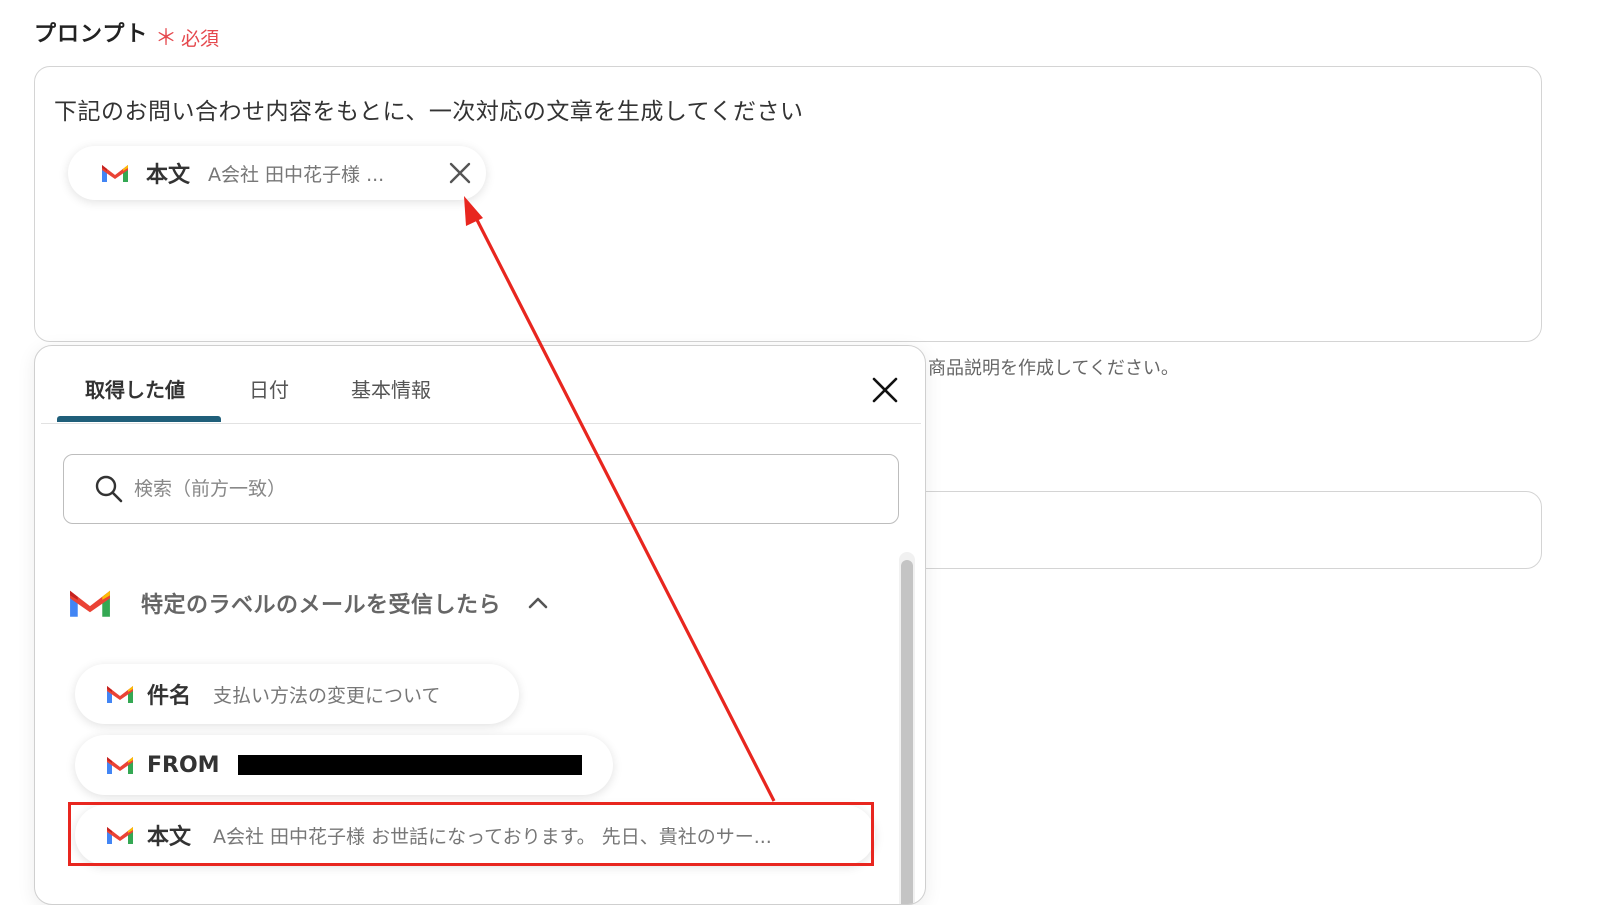 This screenshot has height=905, width=1600. Describe the element at coordinates (484, 489) in the screenshot. I see `search-input` at that location.